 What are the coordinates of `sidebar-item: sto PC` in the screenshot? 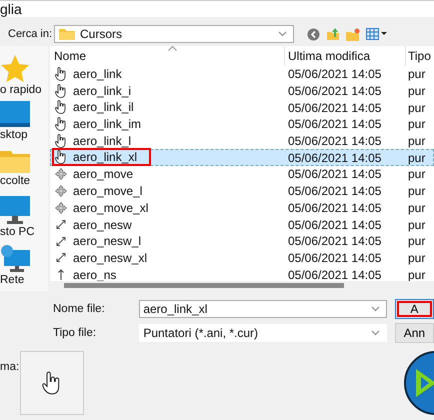 It's located at (17, 220).